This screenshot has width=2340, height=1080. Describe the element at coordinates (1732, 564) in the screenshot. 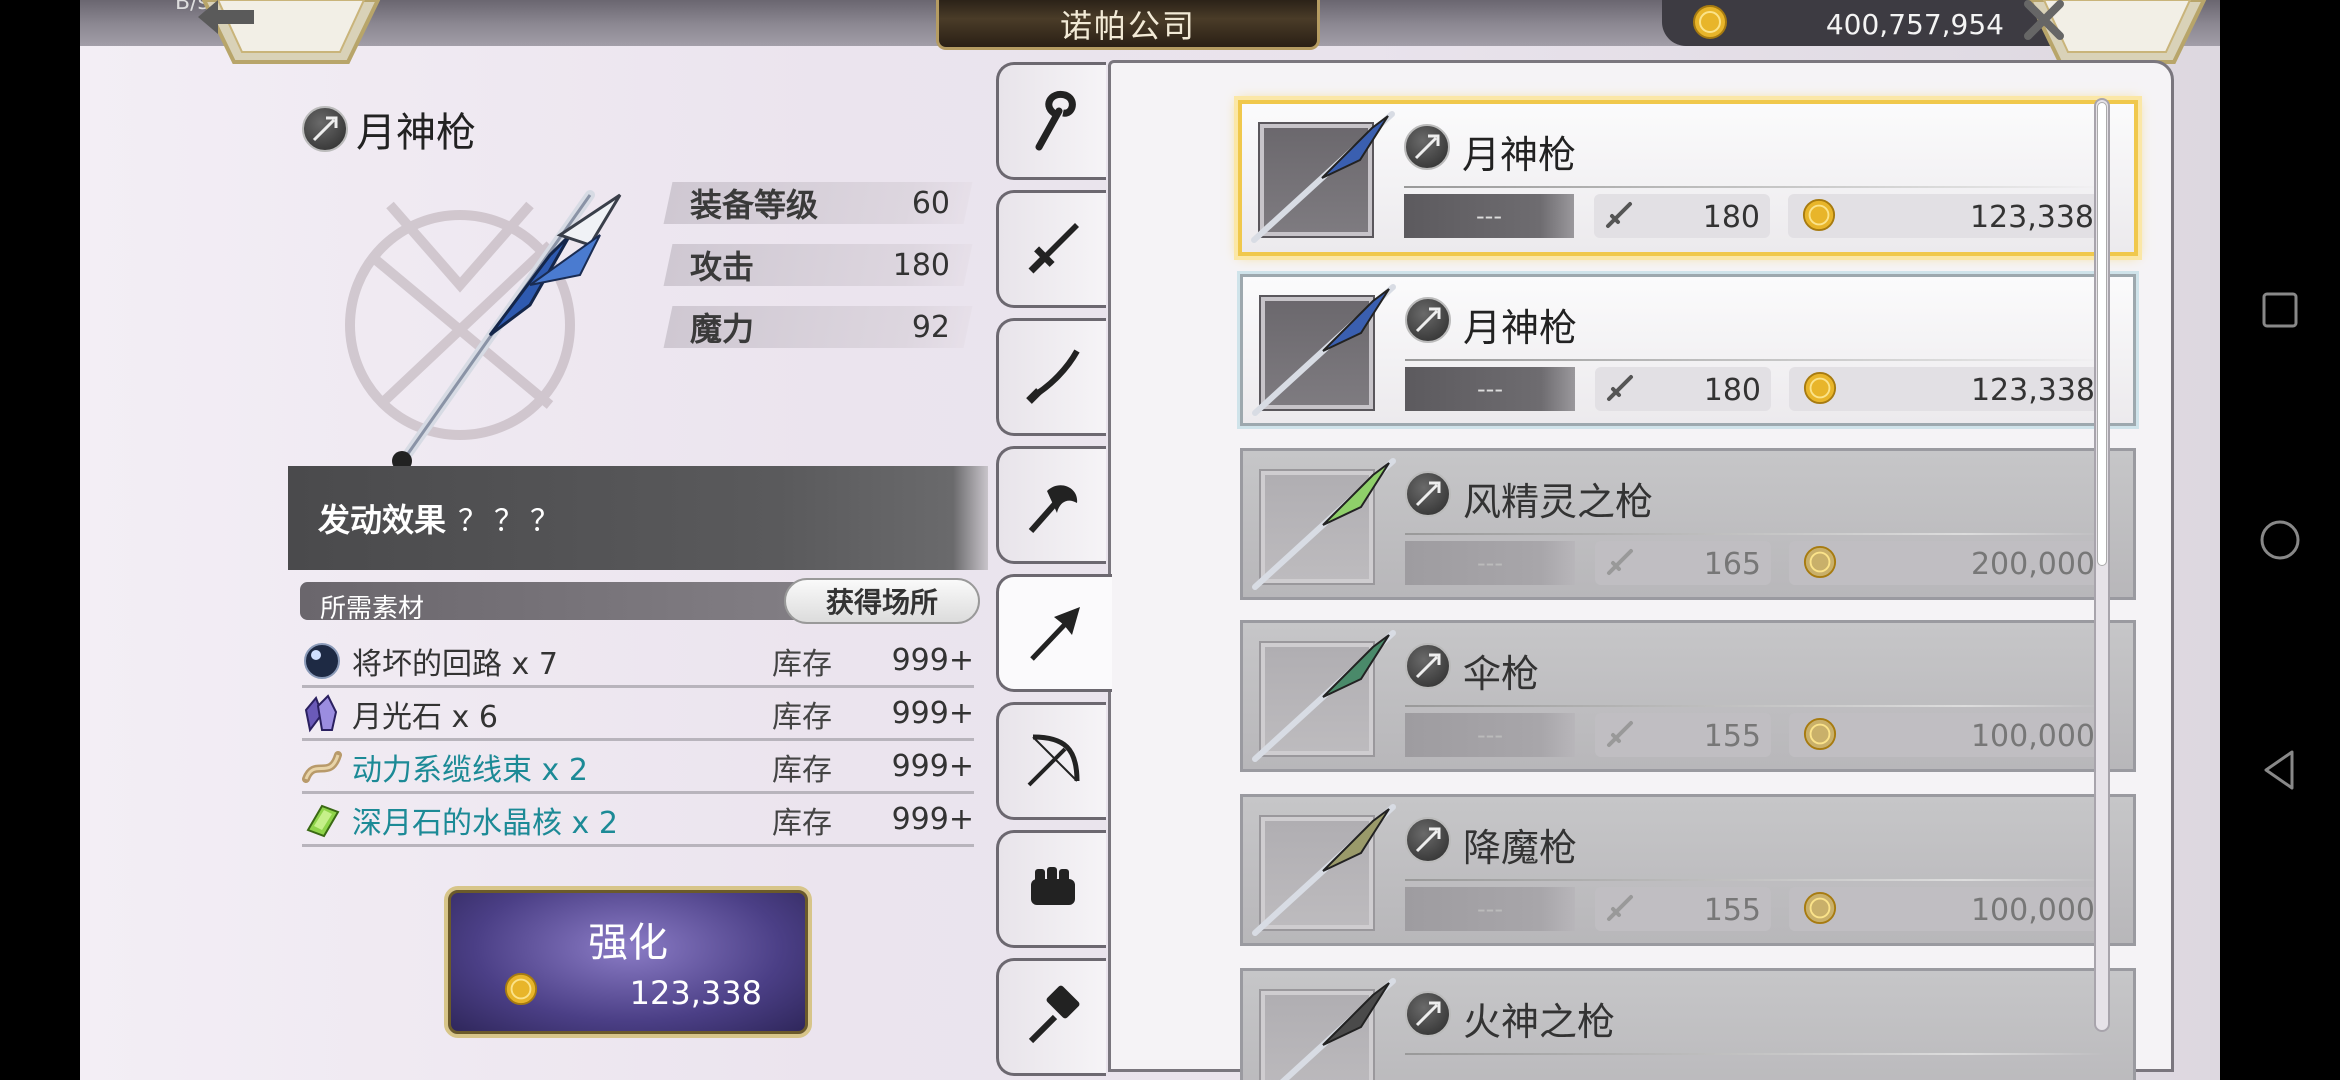

I see `attack-value: 165` at that location.